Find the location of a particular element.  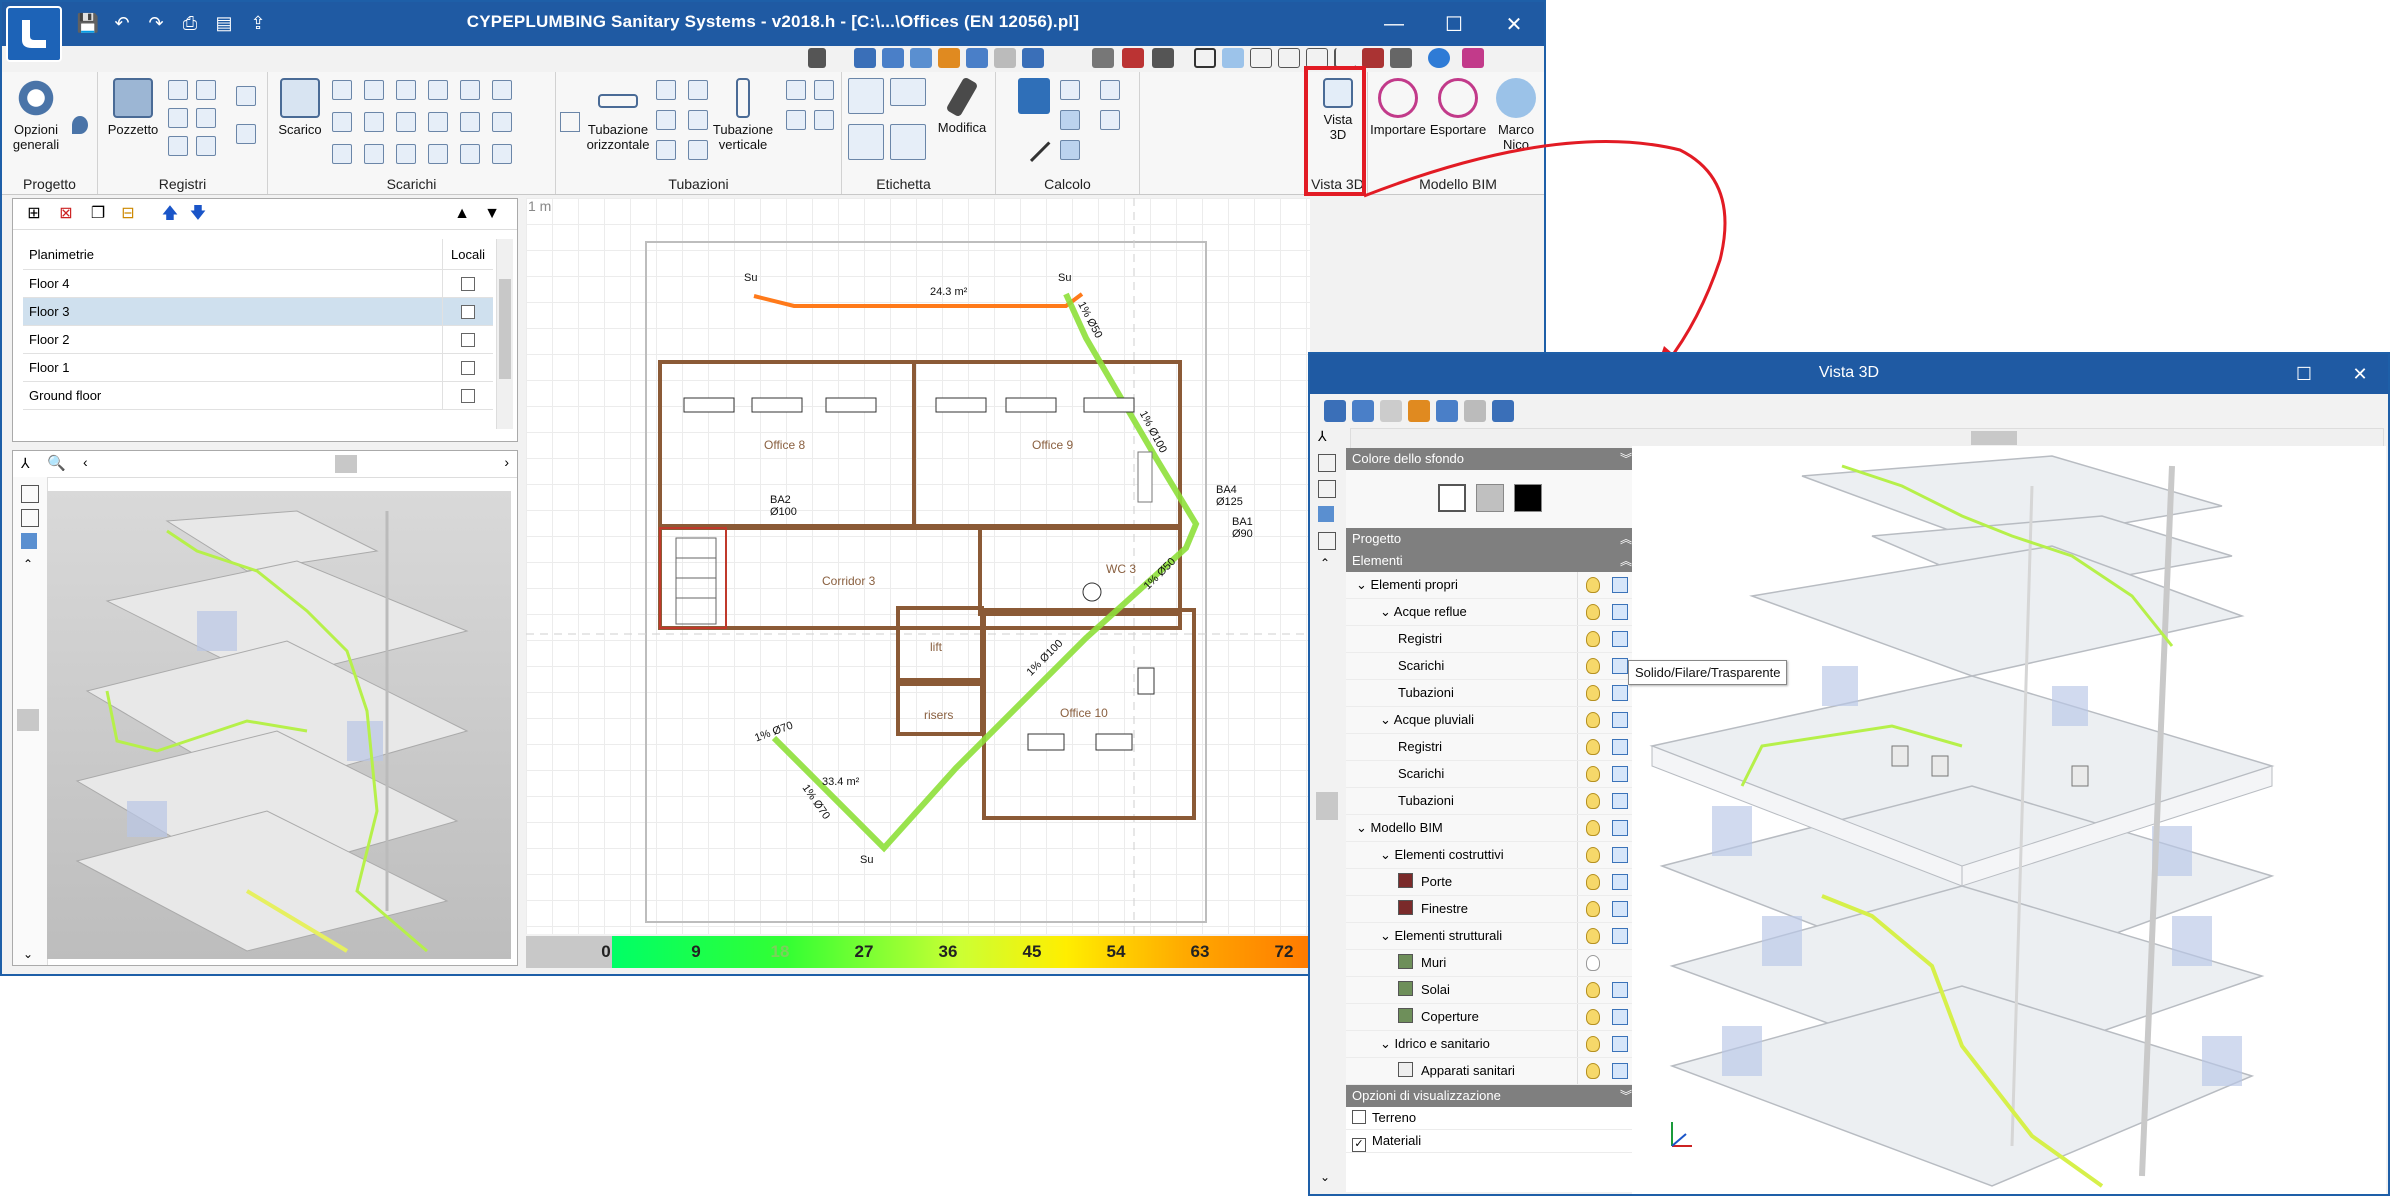

label-zoom-icon is located at coordinates (866, 142).